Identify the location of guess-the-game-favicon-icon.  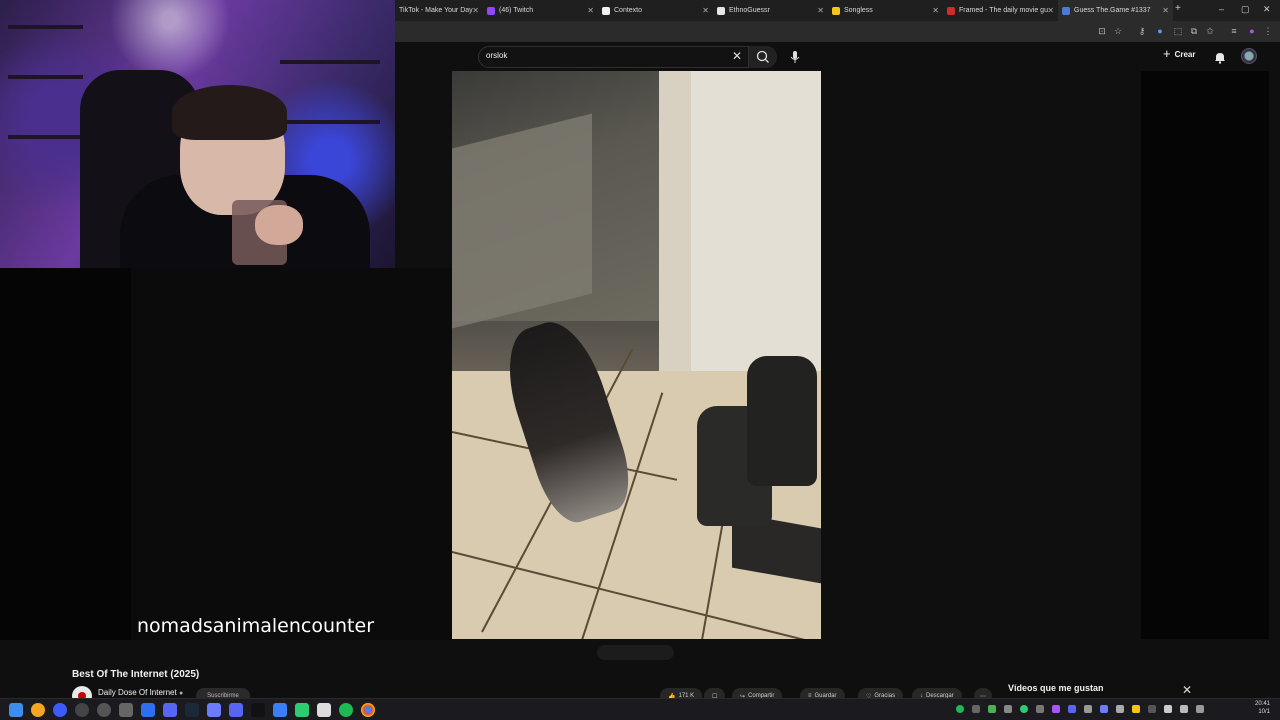
(1066, 10).